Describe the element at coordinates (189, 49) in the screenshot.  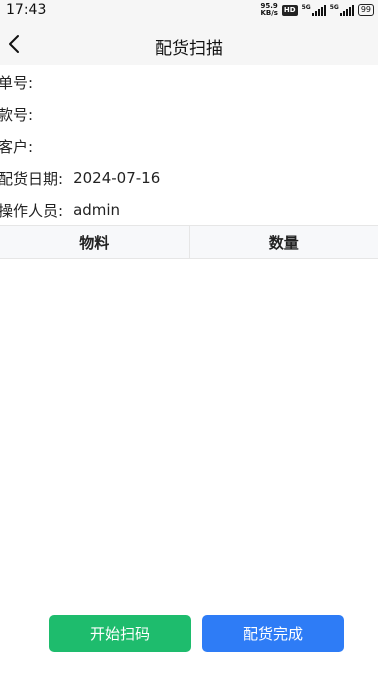
I see `page-title: 配货扫描` at that location.